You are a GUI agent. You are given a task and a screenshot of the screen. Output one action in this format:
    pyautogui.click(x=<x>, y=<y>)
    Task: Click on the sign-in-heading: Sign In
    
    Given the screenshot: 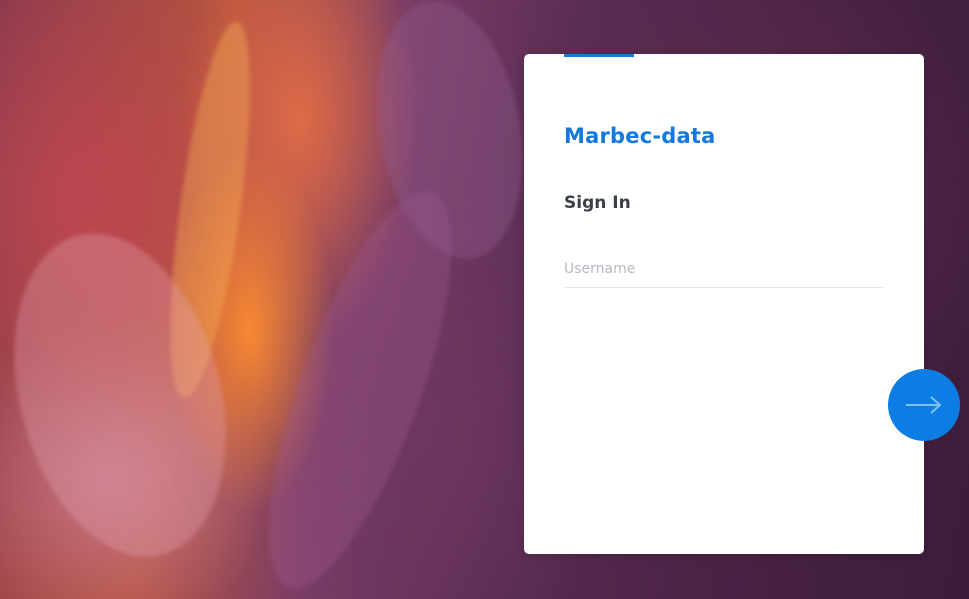 What is the action you would take?
    pyautogui.click(x=597, y=203)
    